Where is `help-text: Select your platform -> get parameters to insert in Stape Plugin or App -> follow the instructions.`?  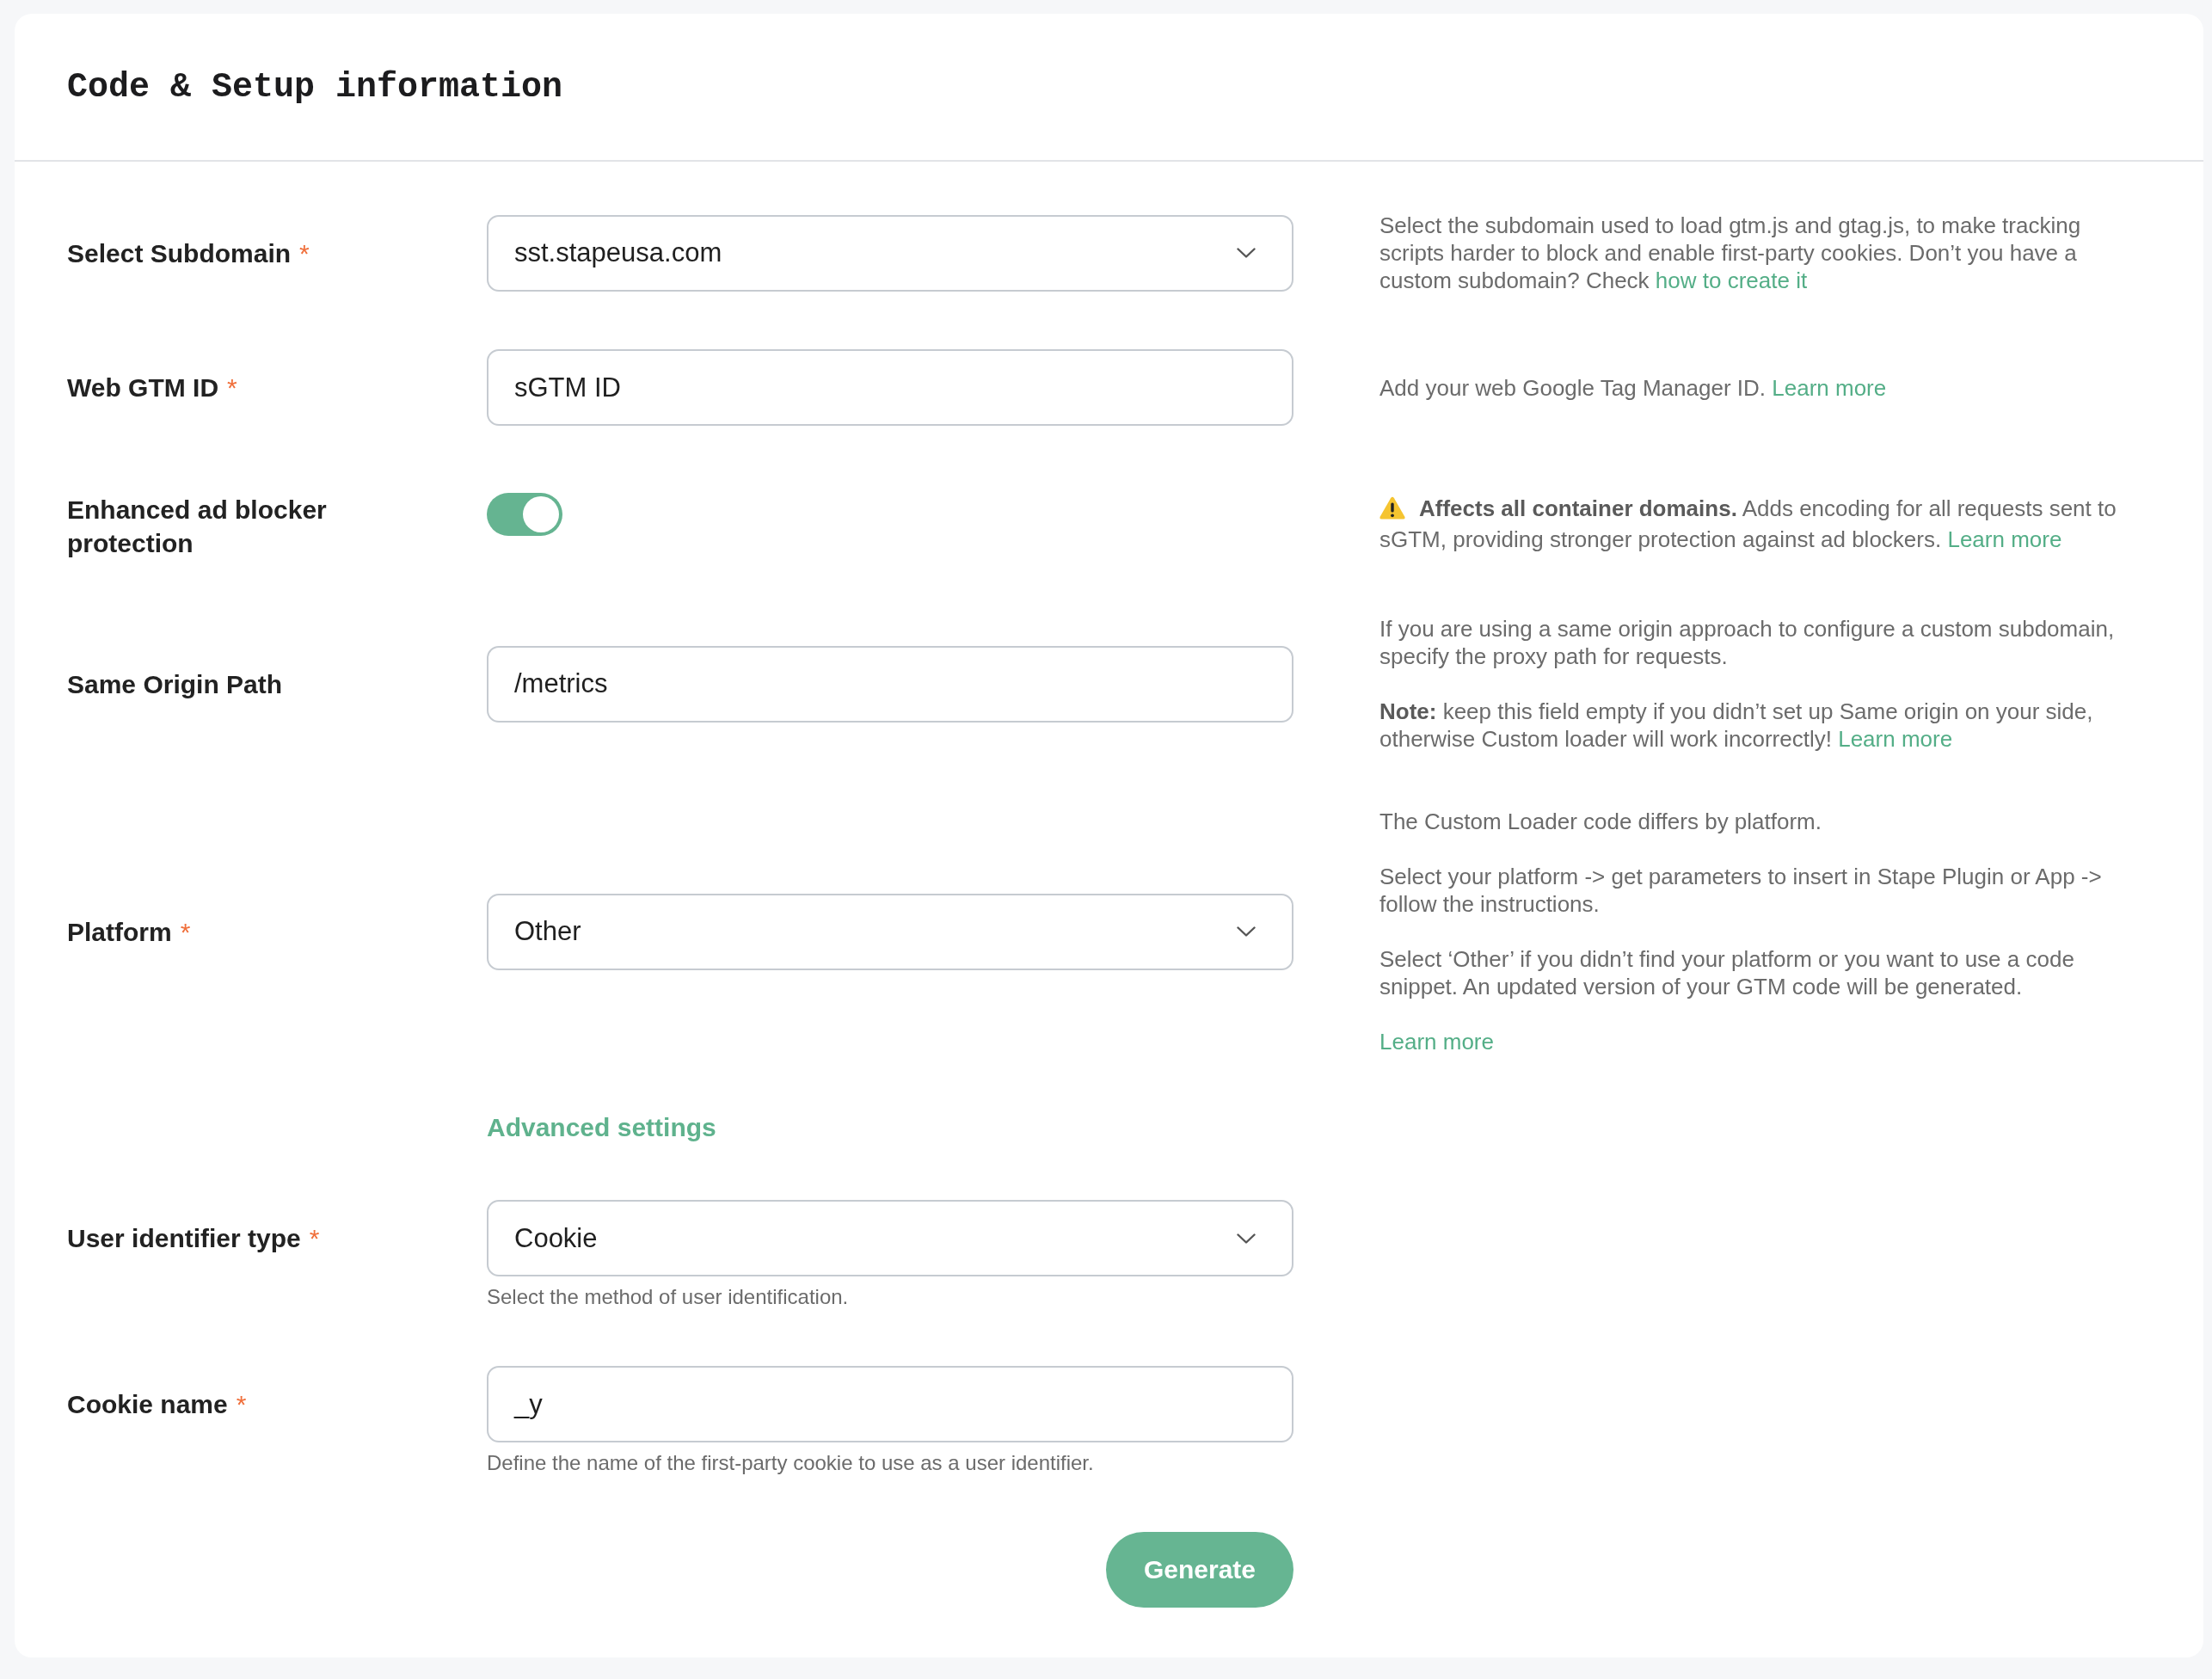 help-text: Select your platform -> get parameters to insert in Stape Plugin or App -> follow the instructions. is located at coordinates (1741, 891).